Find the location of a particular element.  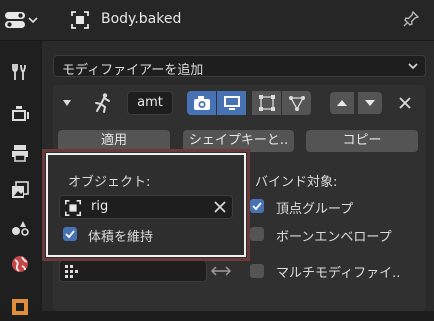

tab-tool is located at coordinates (20, 72).